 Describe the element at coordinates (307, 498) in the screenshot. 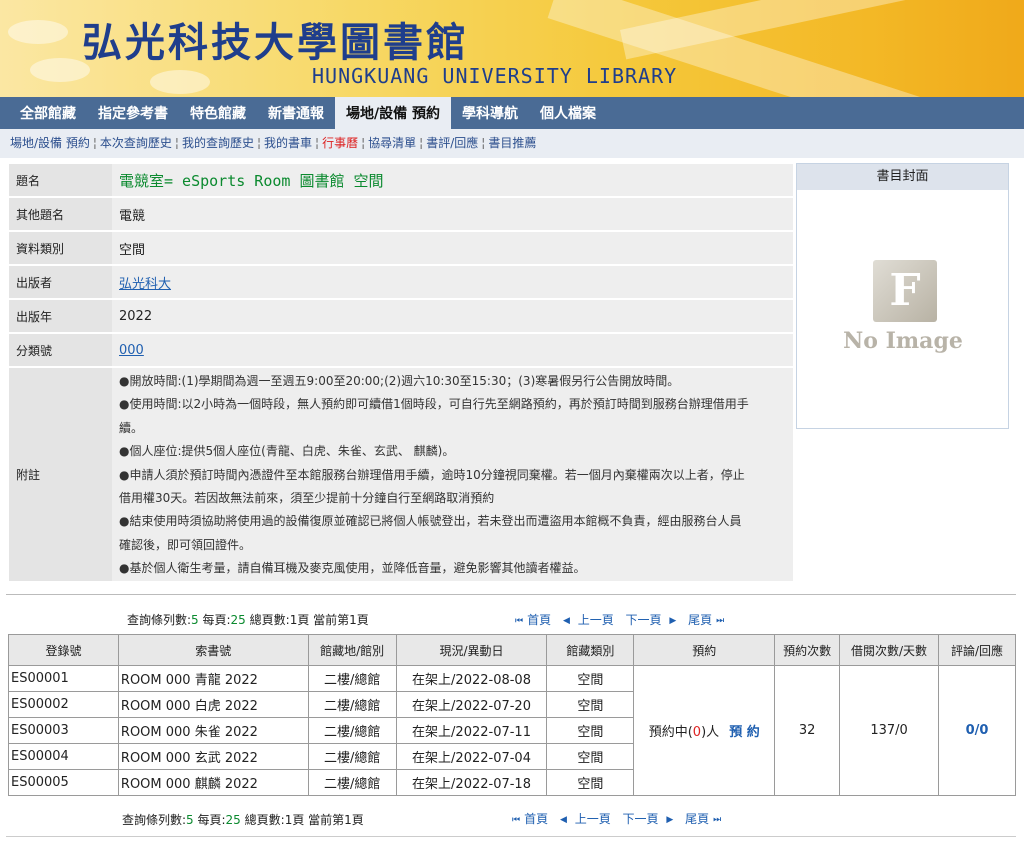

I see `note-line: 借用權30天。若因故無法前來，須至少提前十分鐘自行至網路取消預約` at that location.